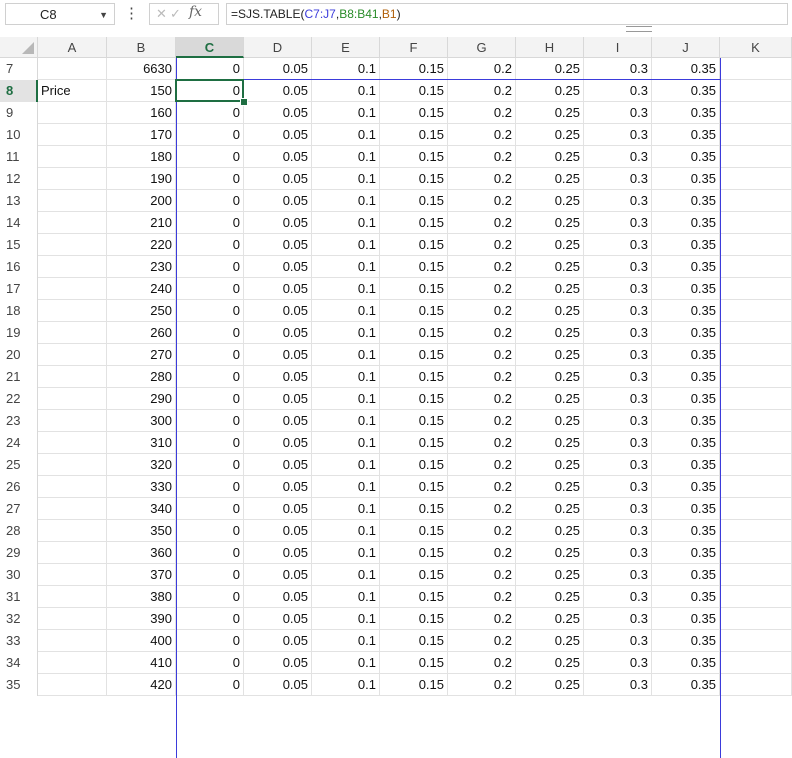 The width and height of the screenshot is (792, 758). What do you see at coordinates (210, 311) in the screenshot?
I see `cell-c18: 0` at bounding box center [210, 311].